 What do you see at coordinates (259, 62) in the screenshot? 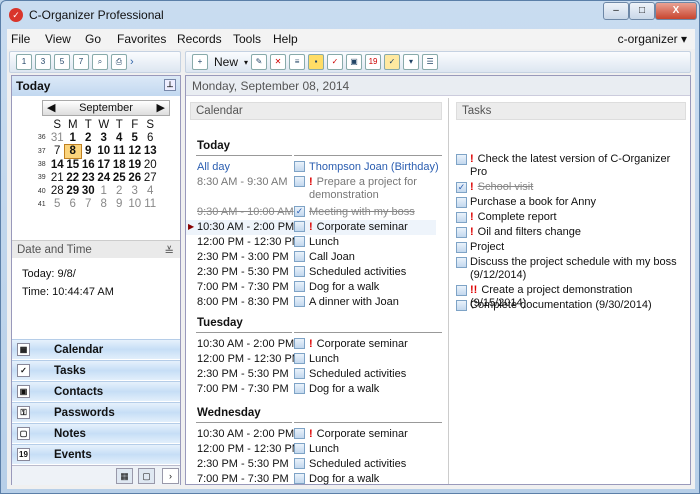
I see `edit-icon: ✎` at bounding box center [259, 62].